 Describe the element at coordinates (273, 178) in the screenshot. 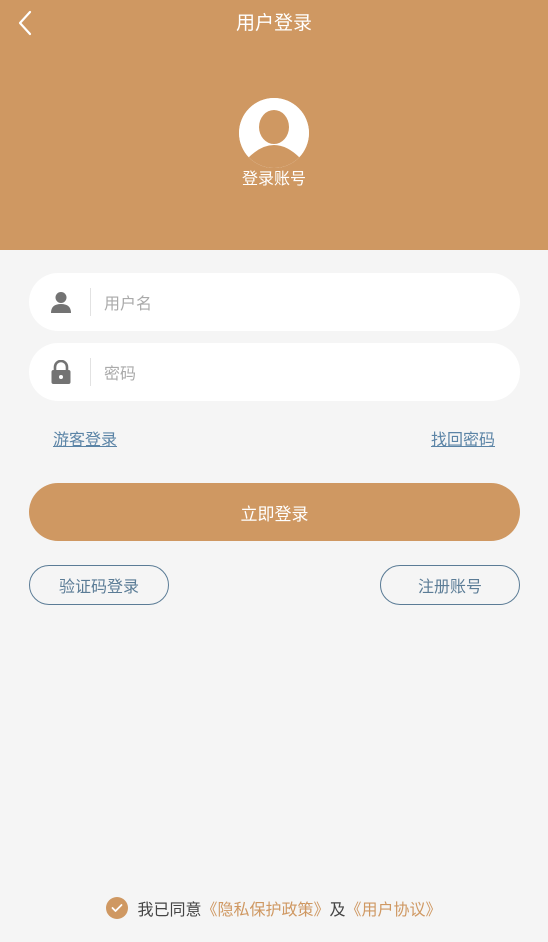

I see `avatar-label: 登录账号` at that location.